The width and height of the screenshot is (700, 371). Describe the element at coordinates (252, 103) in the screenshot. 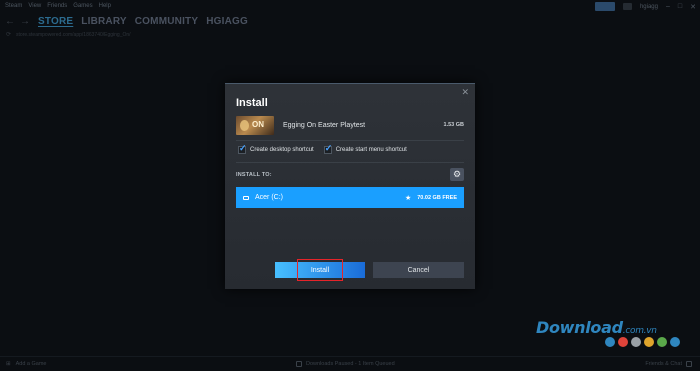

I see `dialog-title: Install` at that location.